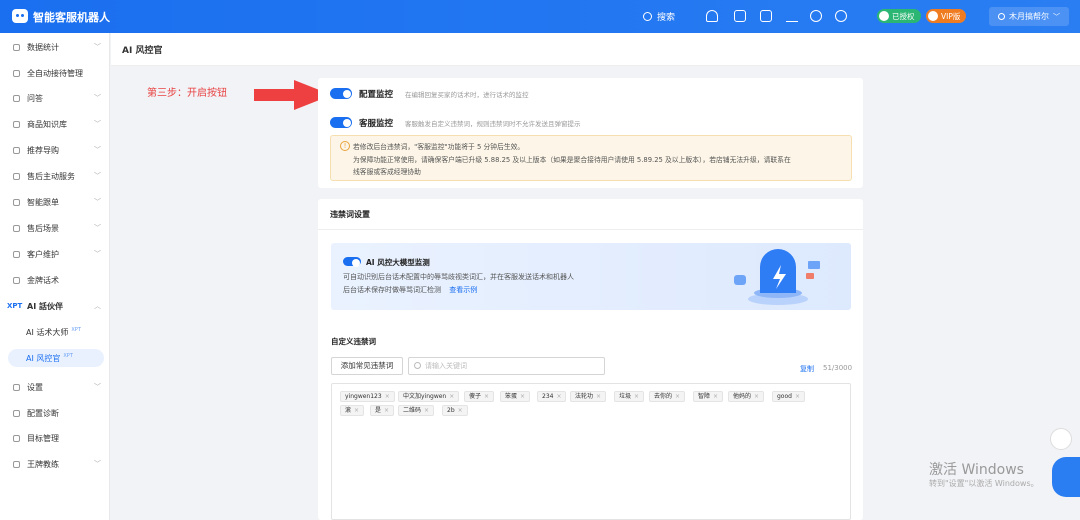  I want to click on sidebar-item-after-sales-service: 售后主动服务 ﹀, so click(55, 176).